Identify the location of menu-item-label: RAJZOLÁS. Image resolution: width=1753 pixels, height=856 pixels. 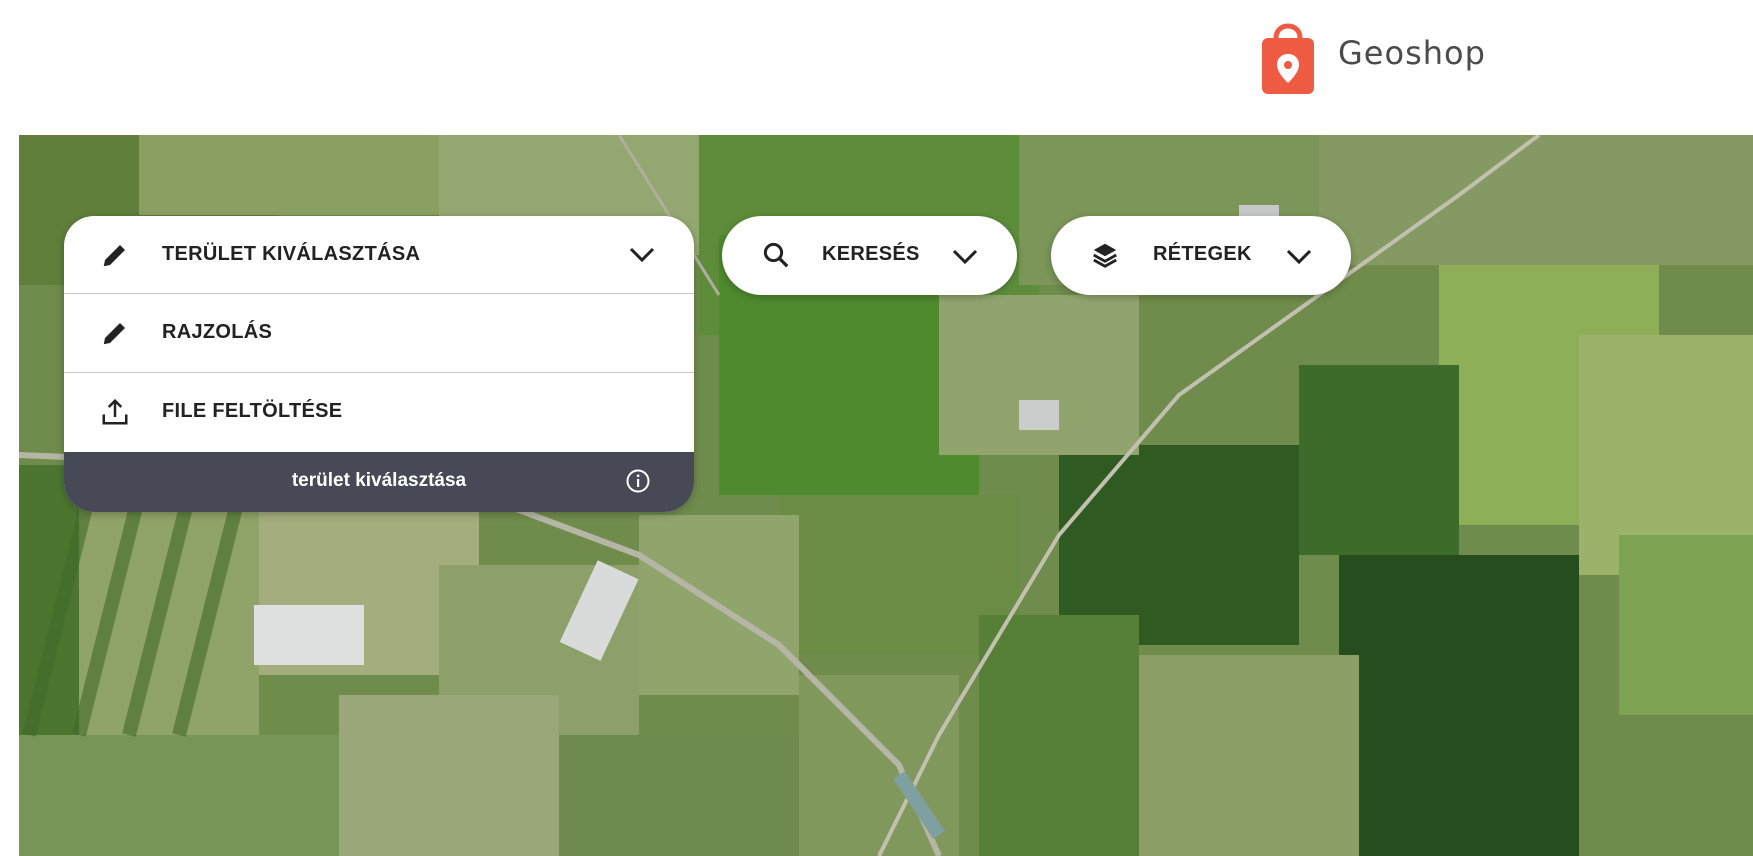
(217, 332).